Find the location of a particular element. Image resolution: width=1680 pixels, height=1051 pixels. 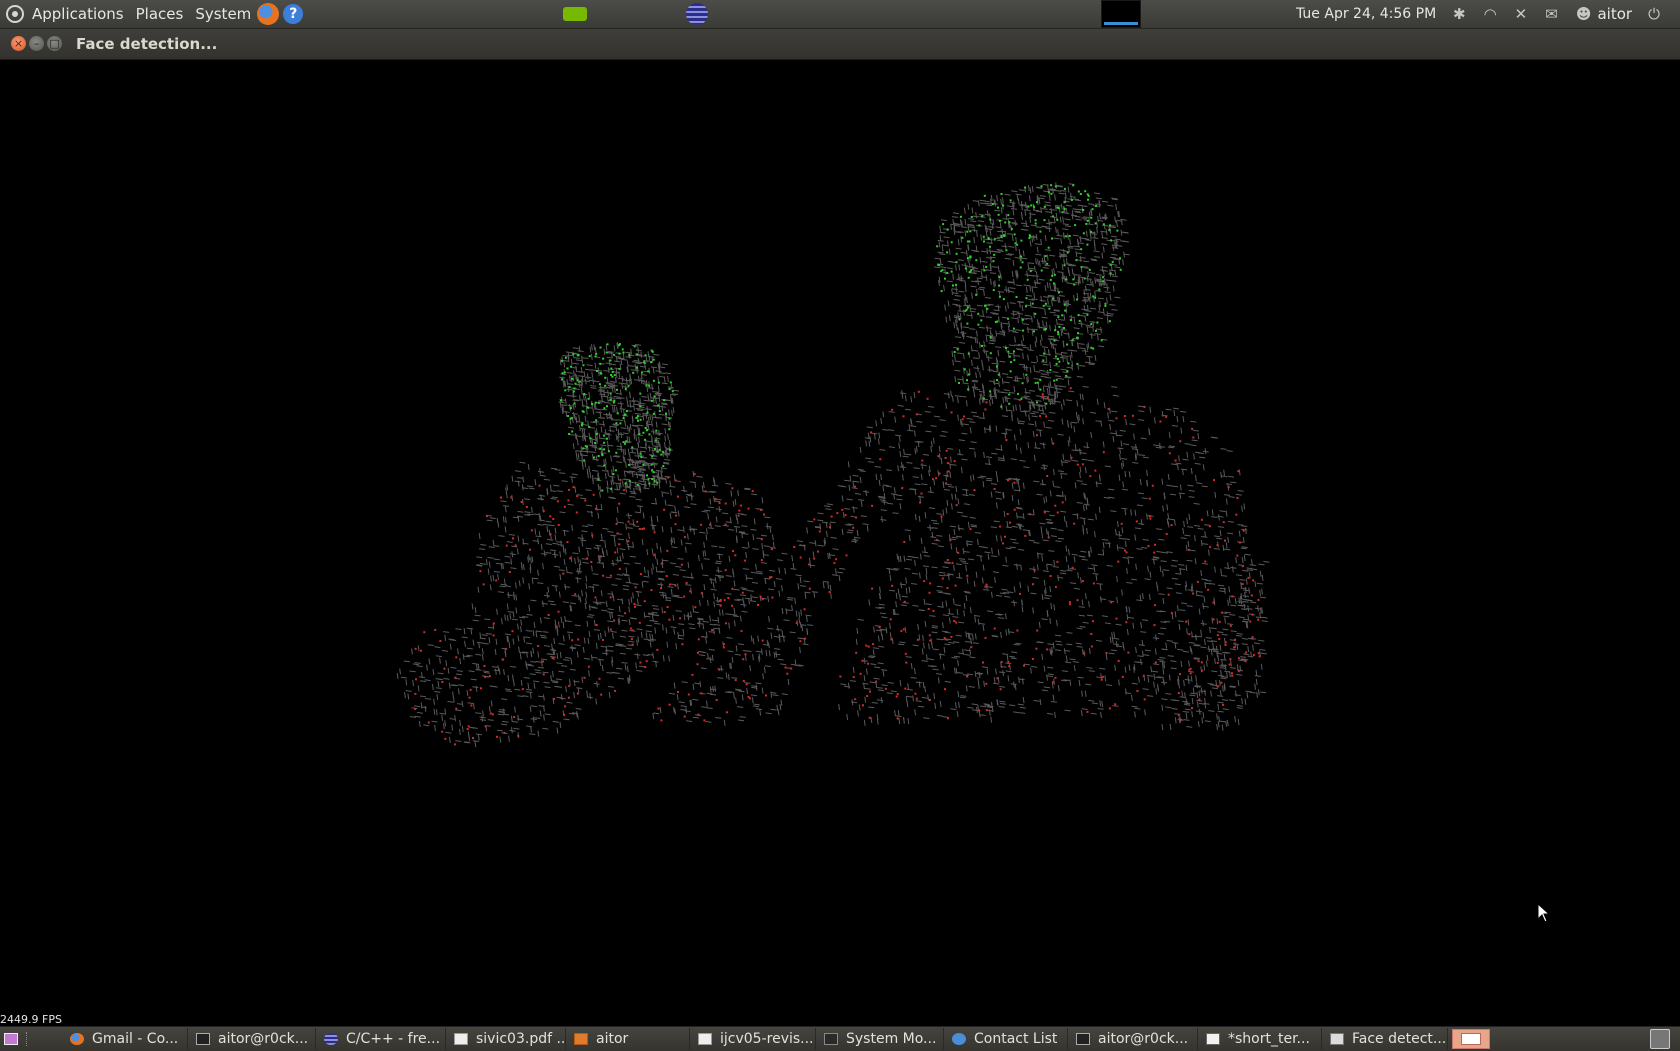

system-monitor-graph is located at coordinates (1121, 14).